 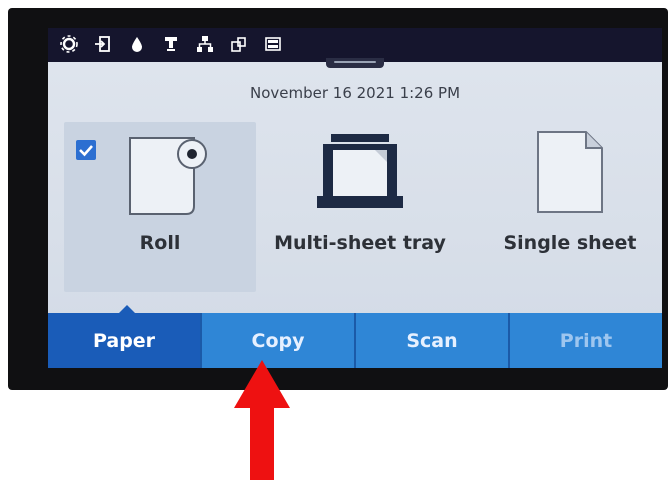 I want to click on source-multi-sheet-tray-label: Multi-sheet tray, so click(x=360, y=243).